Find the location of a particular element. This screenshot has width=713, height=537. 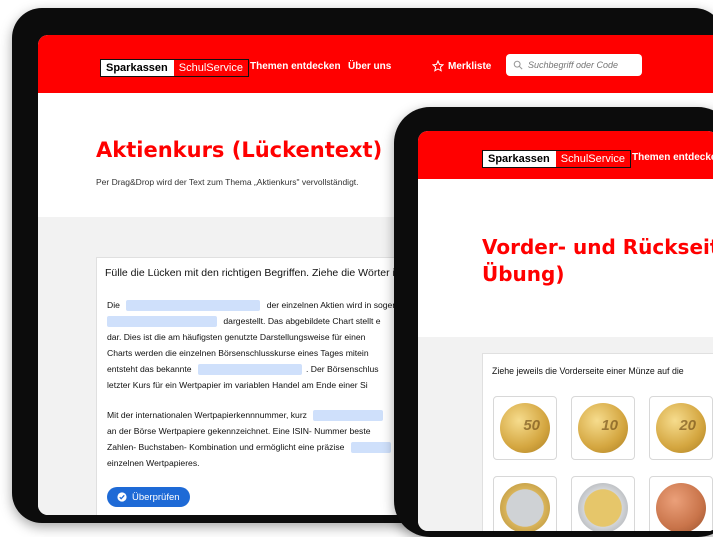

coin-value-label: 10 is located at coordinates (609, 425).